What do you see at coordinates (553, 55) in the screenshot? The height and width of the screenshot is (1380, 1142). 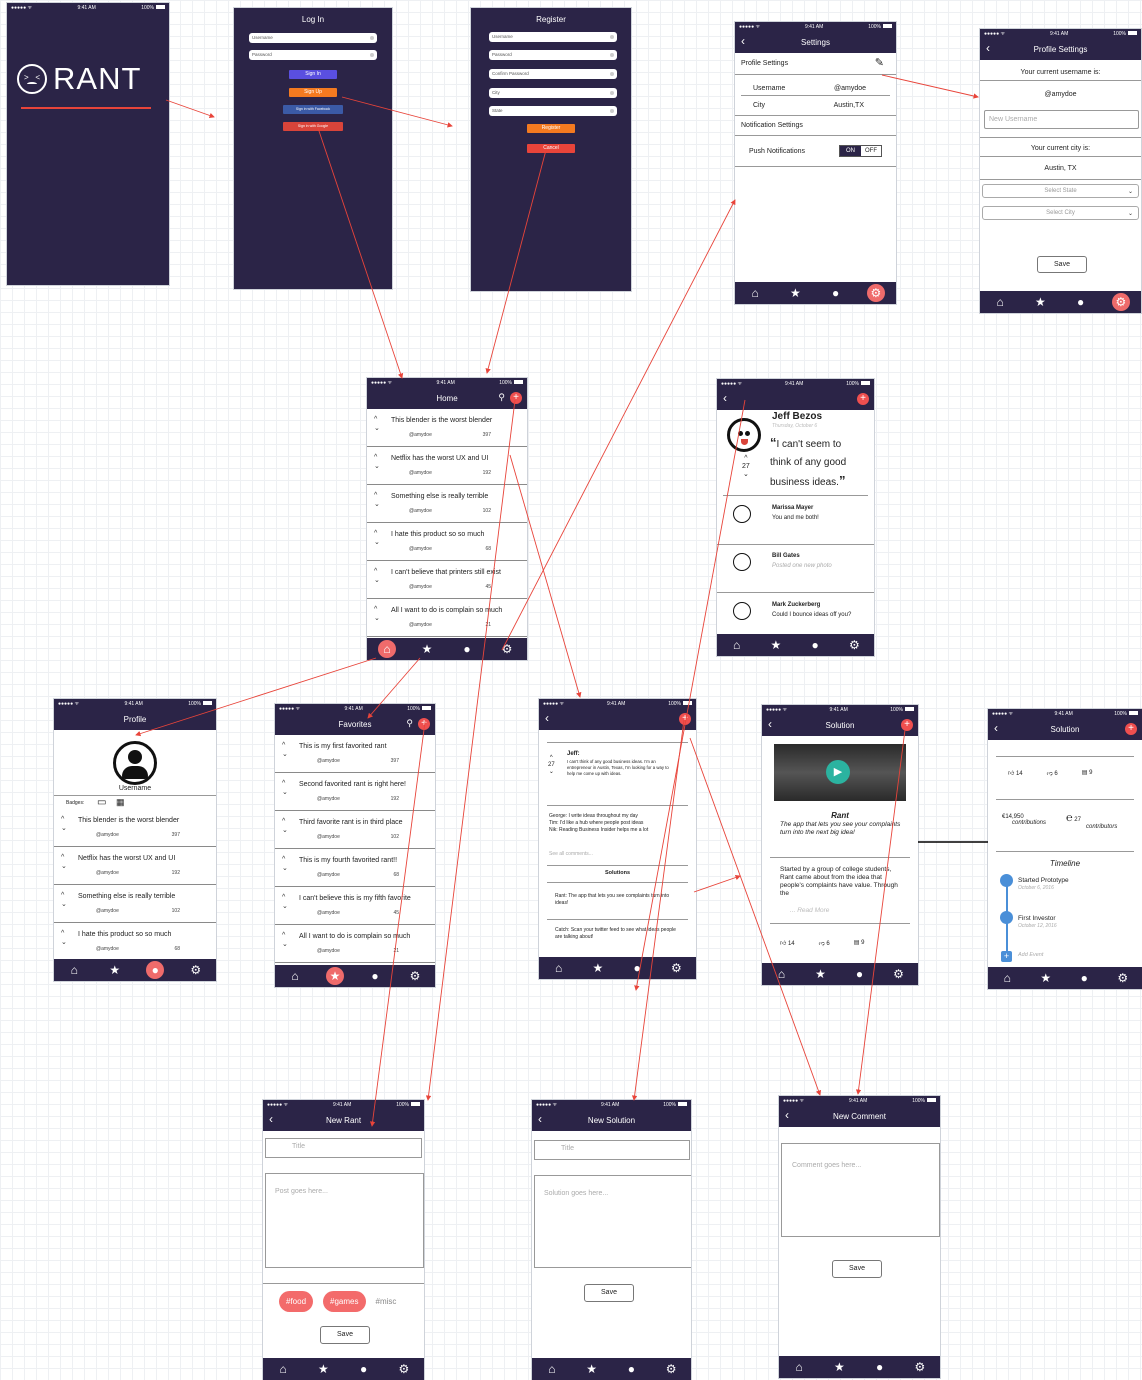 I see `reg-password-field: Password` at bounding box center [553, 55].